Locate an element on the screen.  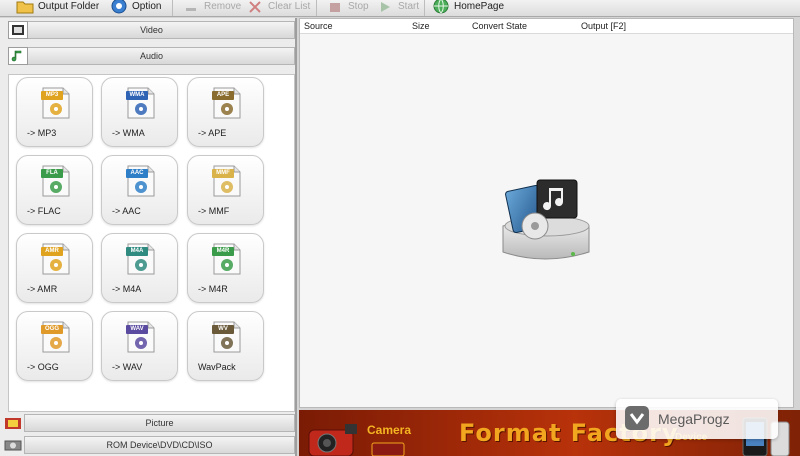
clear-list-button: Clear List is located at coordinates (278, 8).